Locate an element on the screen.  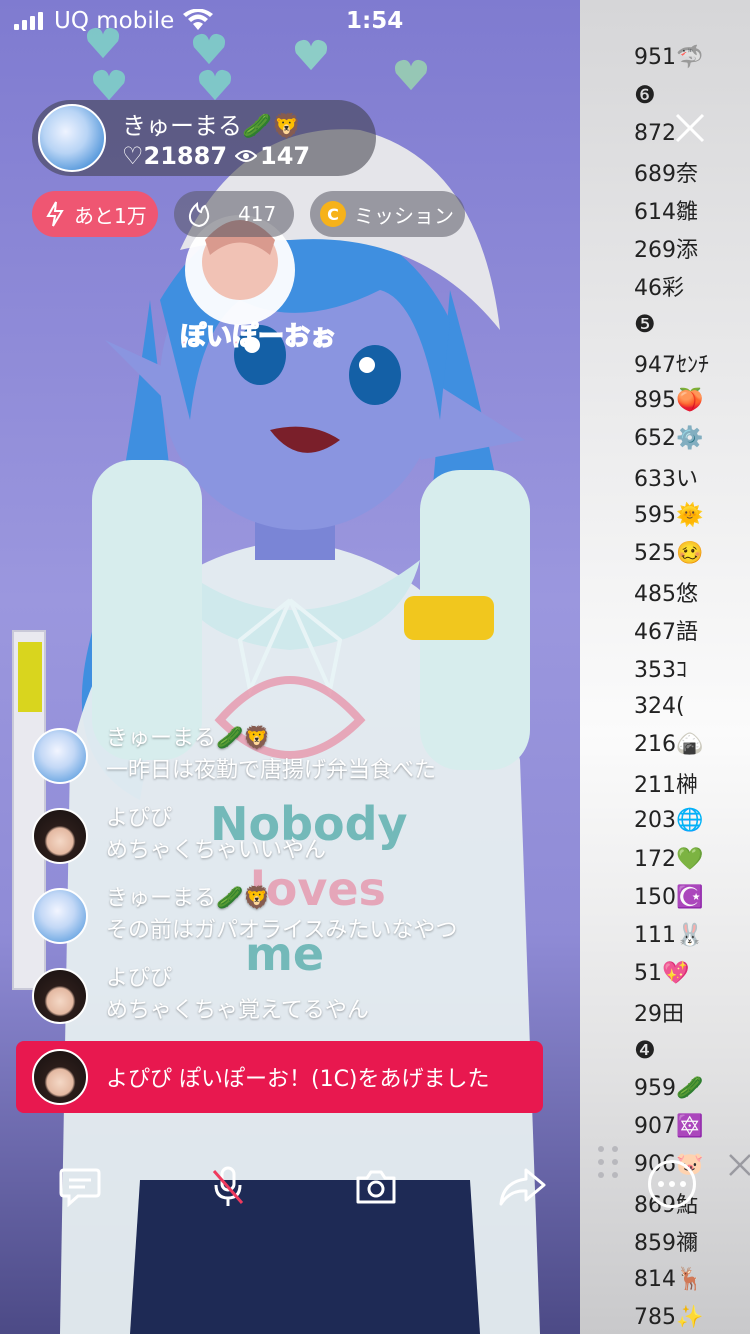
clock: 1:54 is located at coordinates (375, 21).